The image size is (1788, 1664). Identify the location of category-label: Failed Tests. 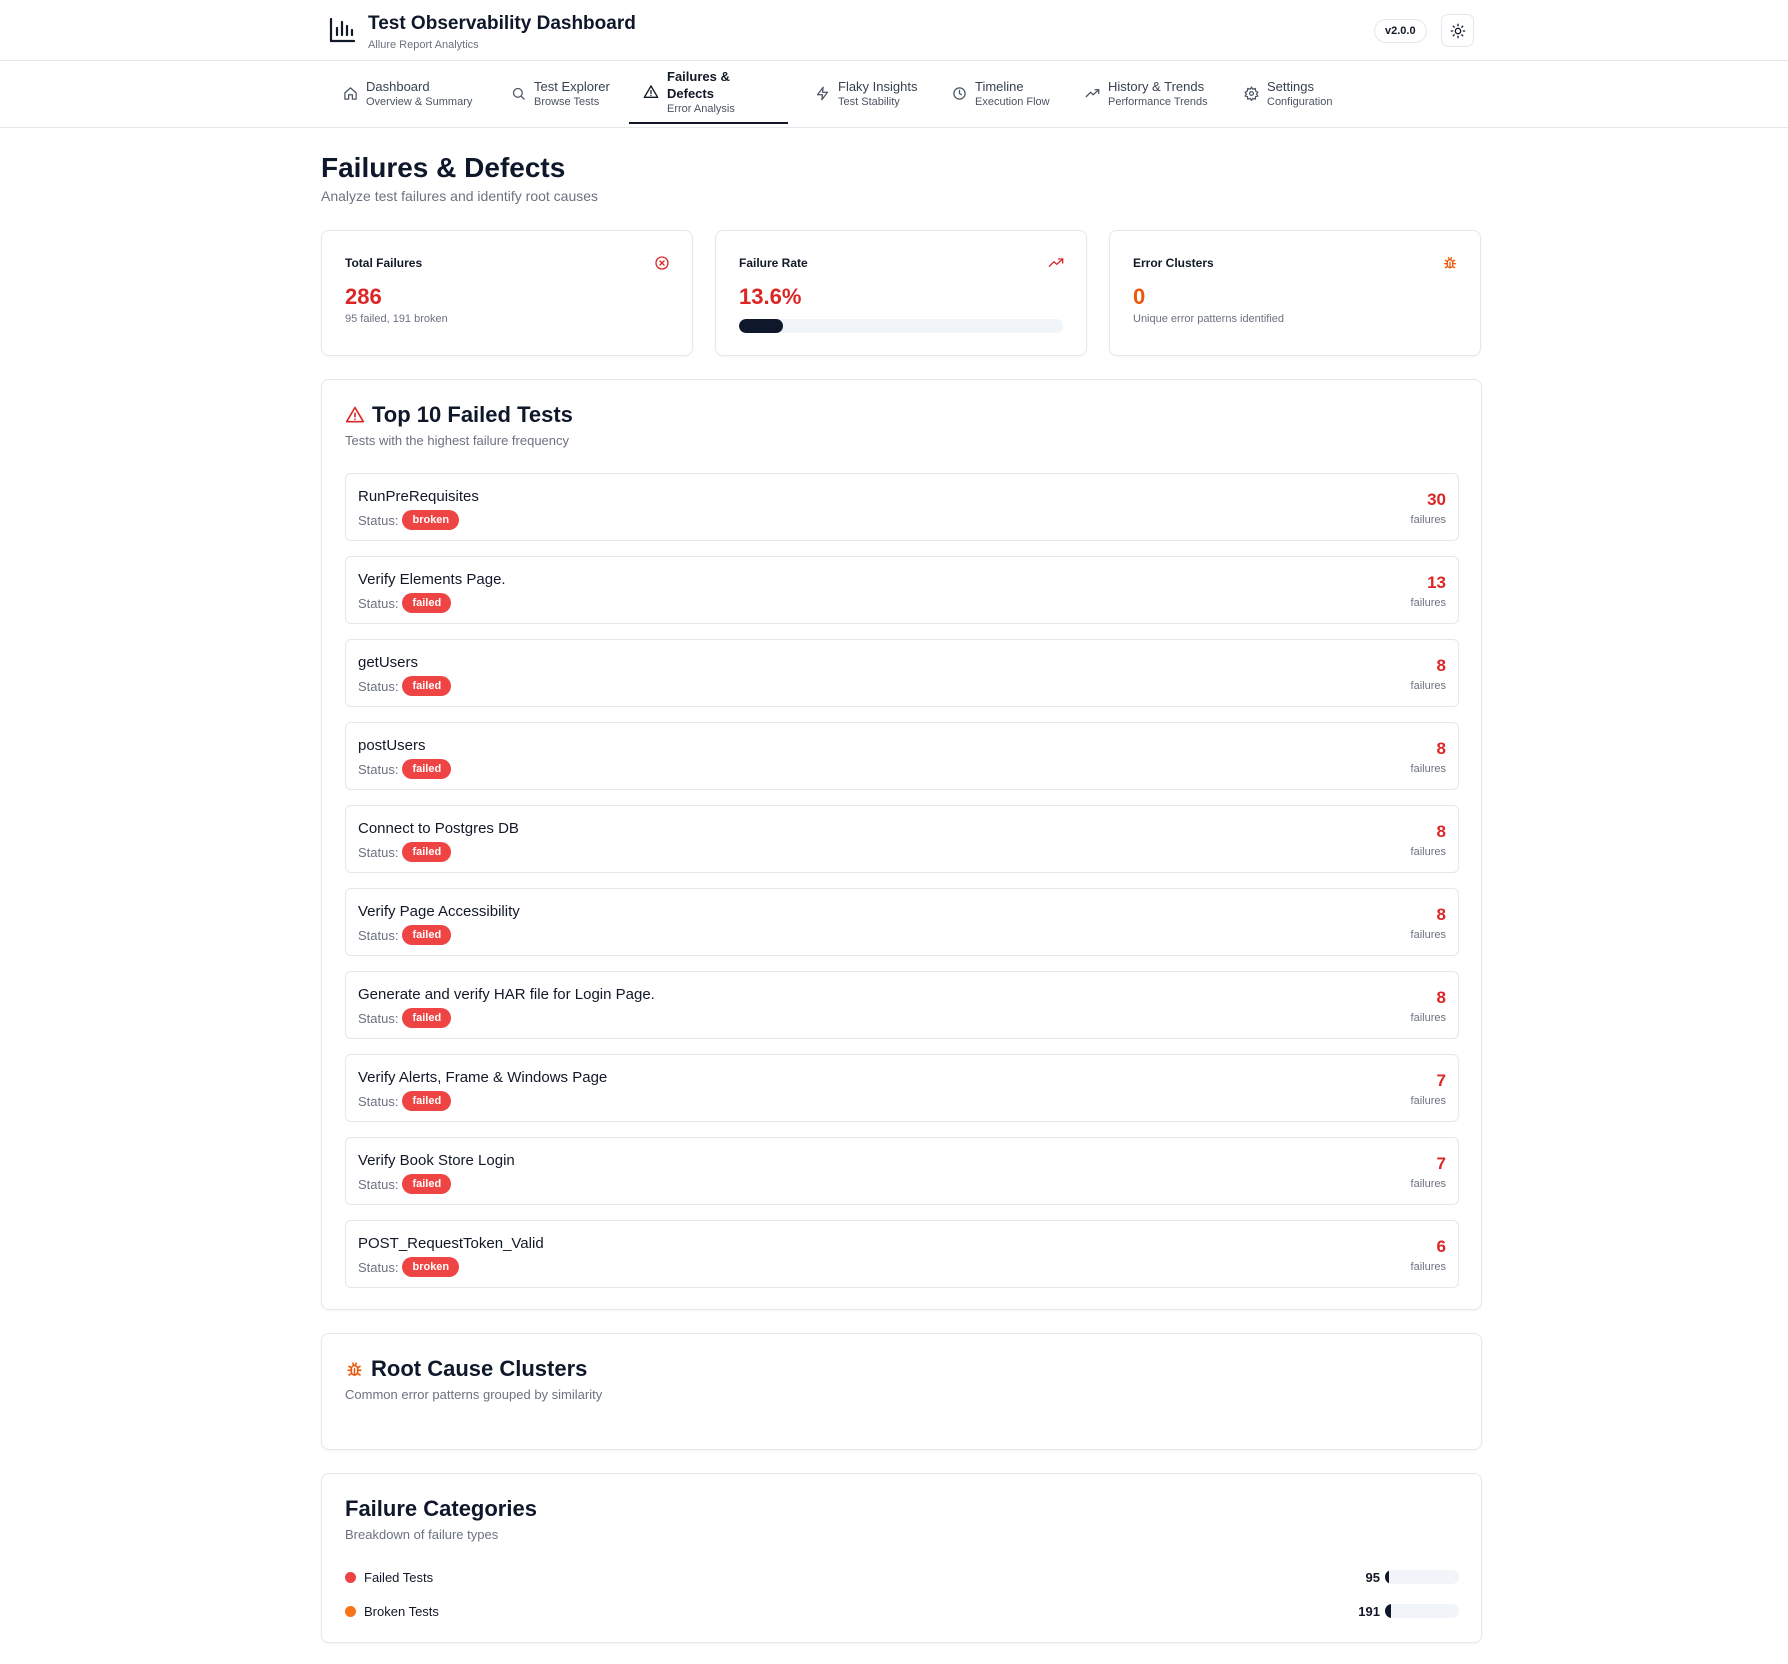
(399, 1577).